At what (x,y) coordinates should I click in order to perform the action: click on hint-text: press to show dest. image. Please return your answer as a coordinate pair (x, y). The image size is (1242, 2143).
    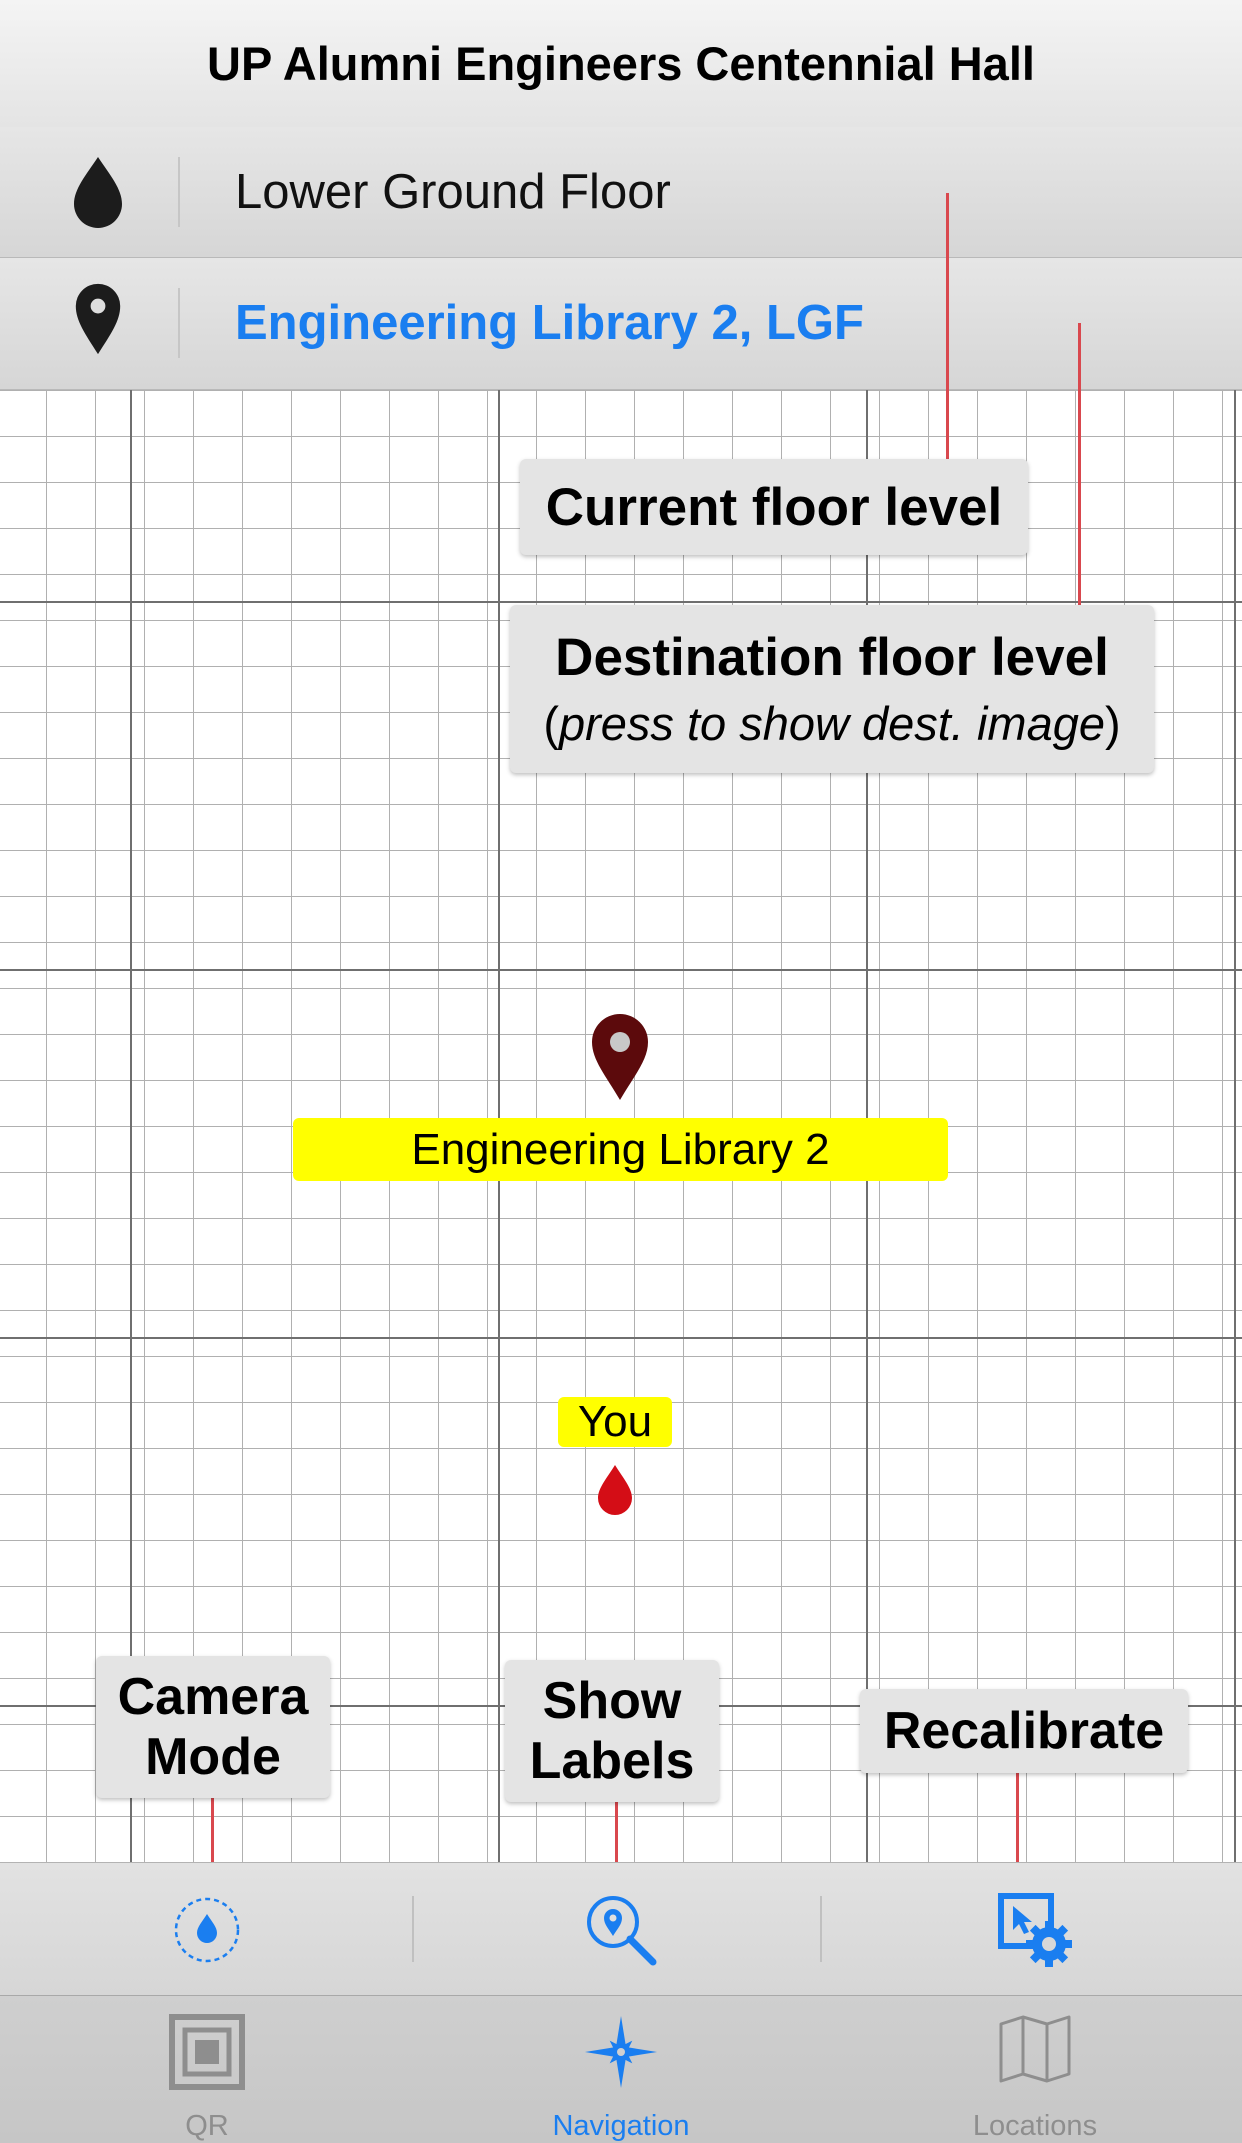
    Looking at the image, I should click on (832, 723).